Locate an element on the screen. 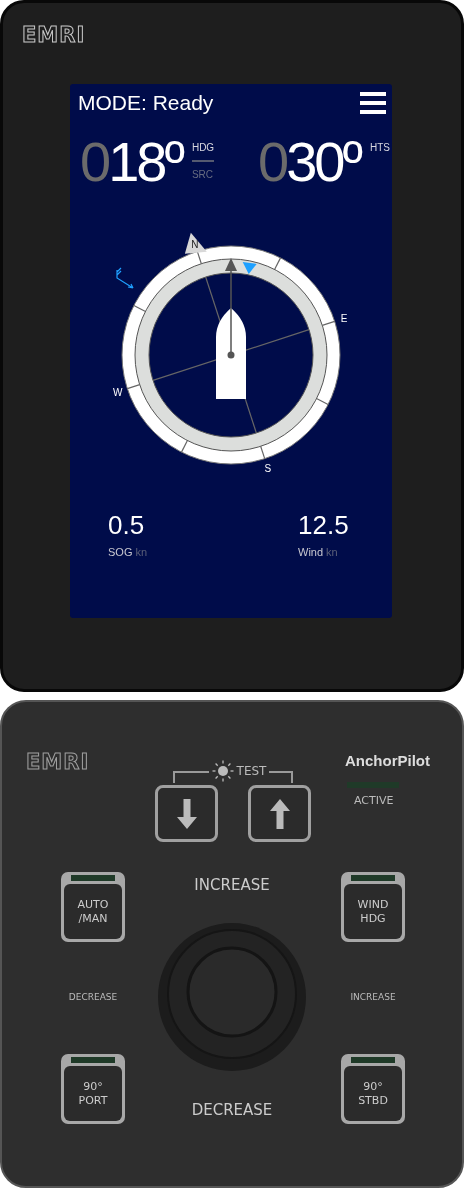 Image resolution: width=466 pixels, height=1192 pixels. heading-value: 030º is located at coordinates (309, 162).